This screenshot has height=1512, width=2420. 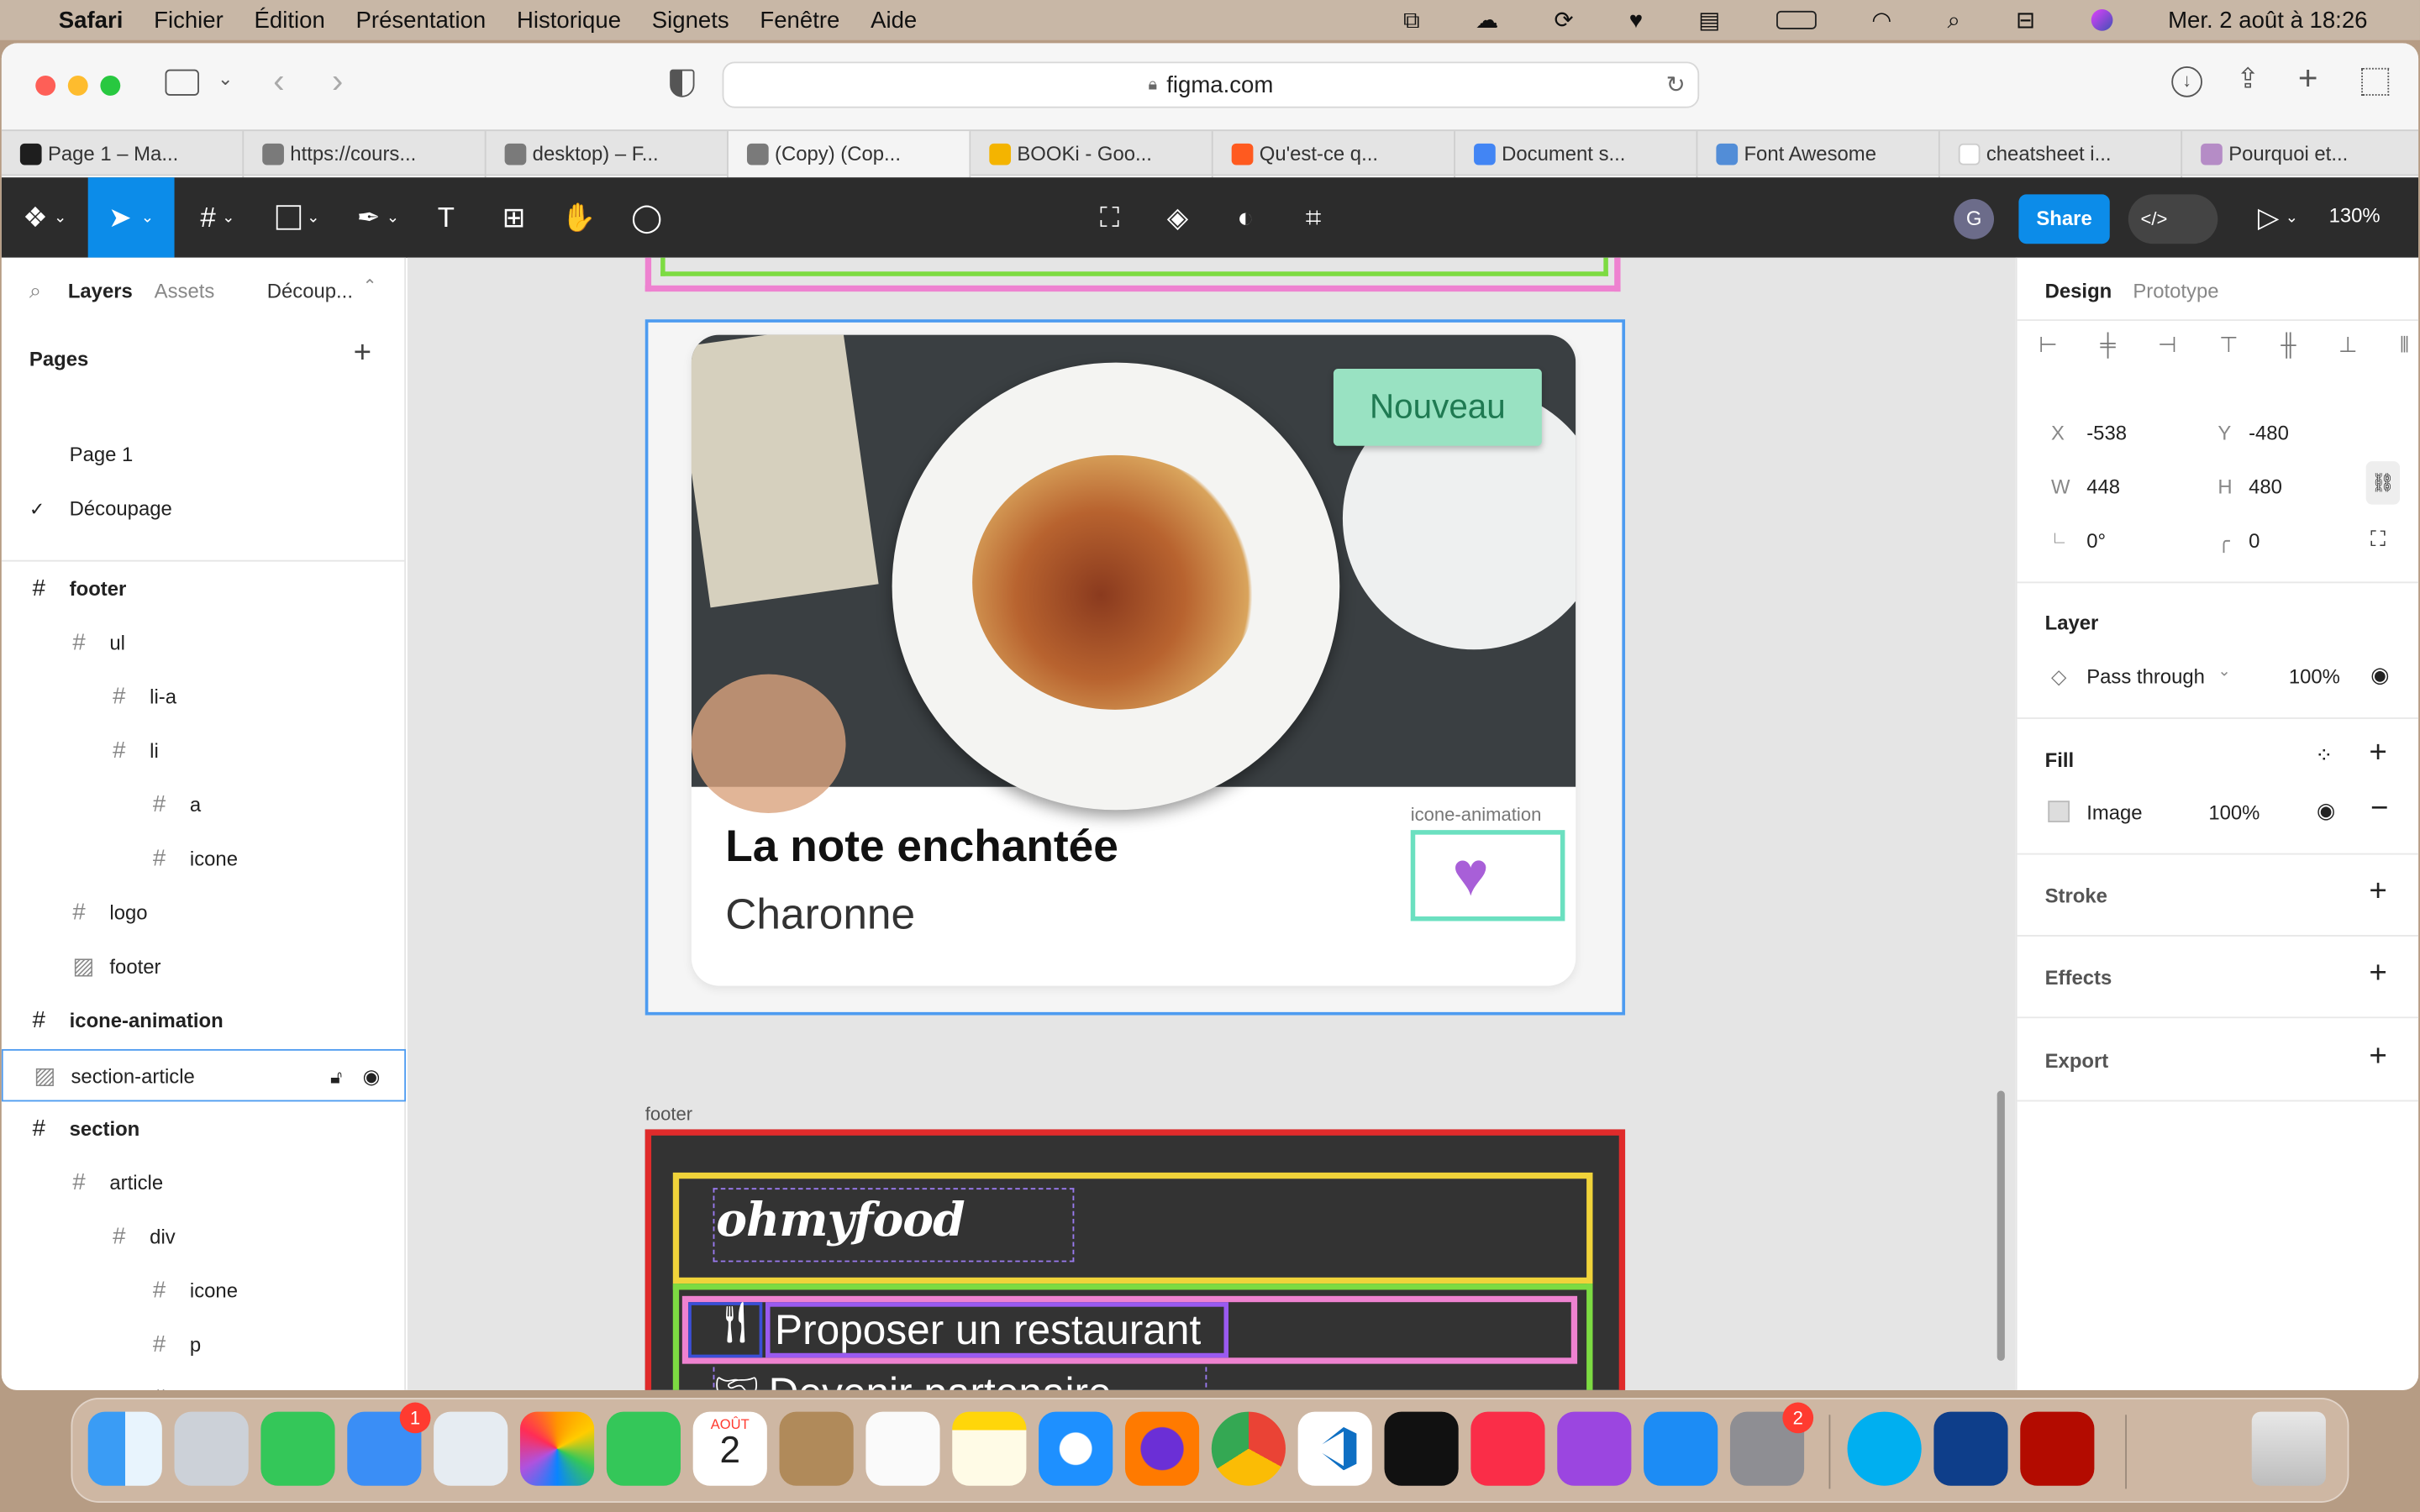 I want to click on music-icon, so click(x=1507, y=1448).